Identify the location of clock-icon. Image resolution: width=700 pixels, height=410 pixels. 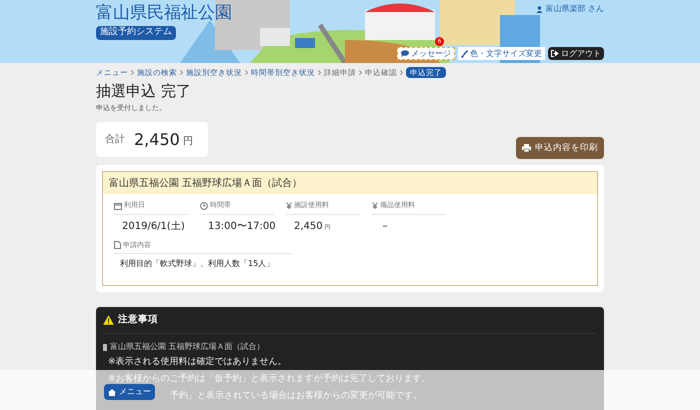
(204, 206).